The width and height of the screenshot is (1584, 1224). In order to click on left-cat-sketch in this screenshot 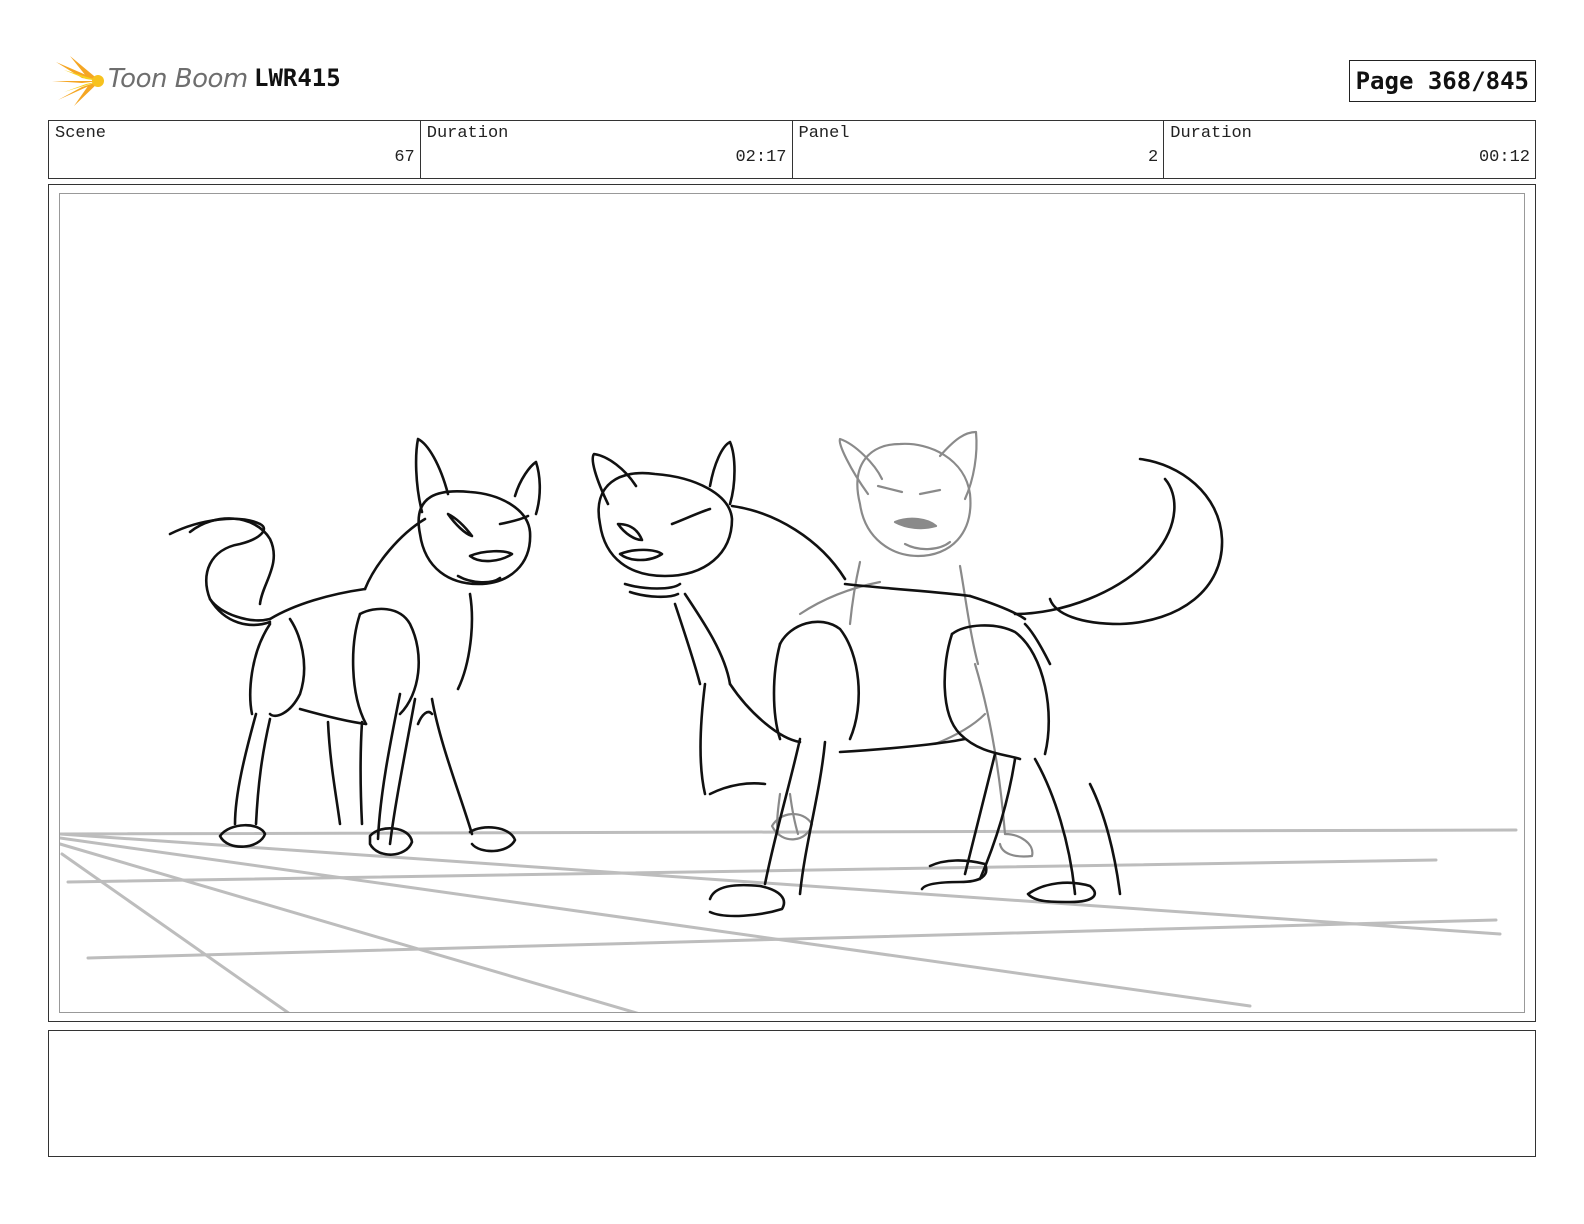, I will do `click(355, 646)`.